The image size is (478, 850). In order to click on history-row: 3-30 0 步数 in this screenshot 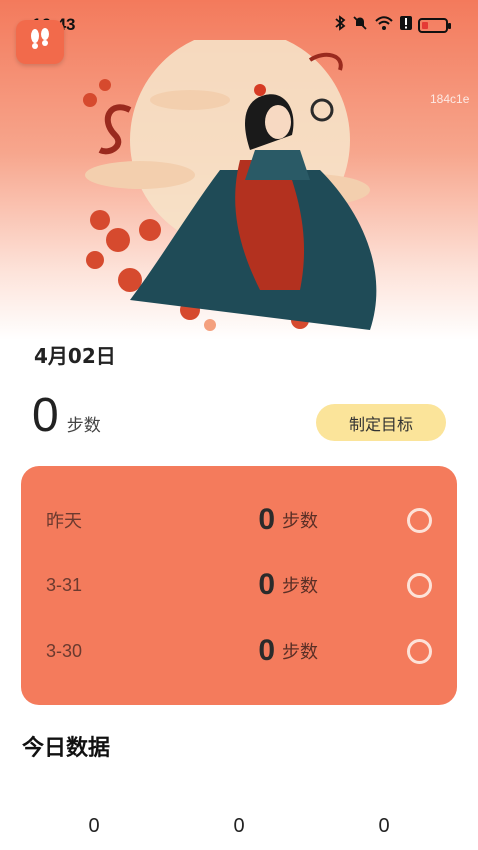, I will do `click(239, 651)`.